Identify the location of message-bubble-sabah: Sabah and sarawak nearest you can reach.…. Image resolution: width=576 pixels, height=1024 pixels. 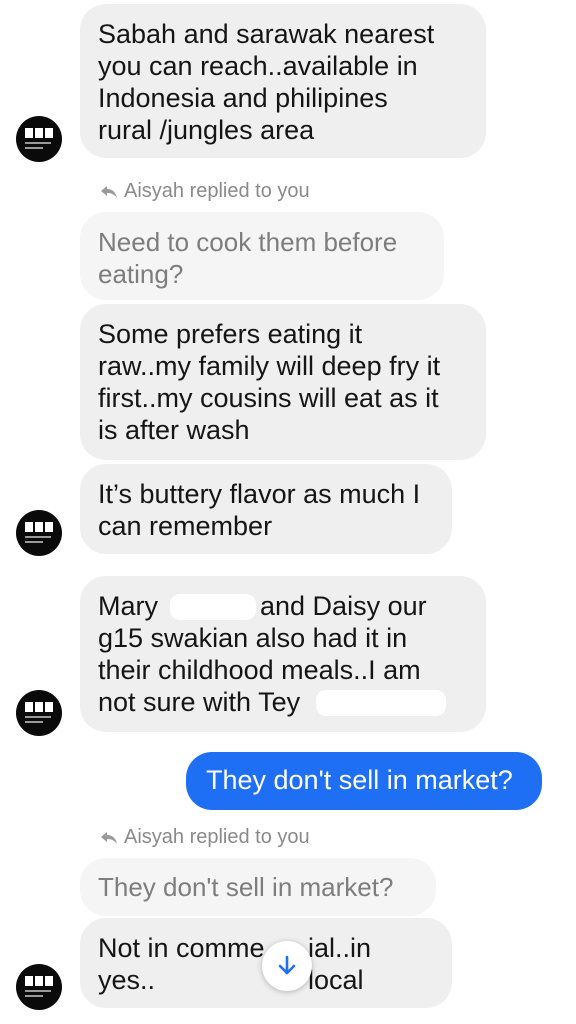
(283, 81).